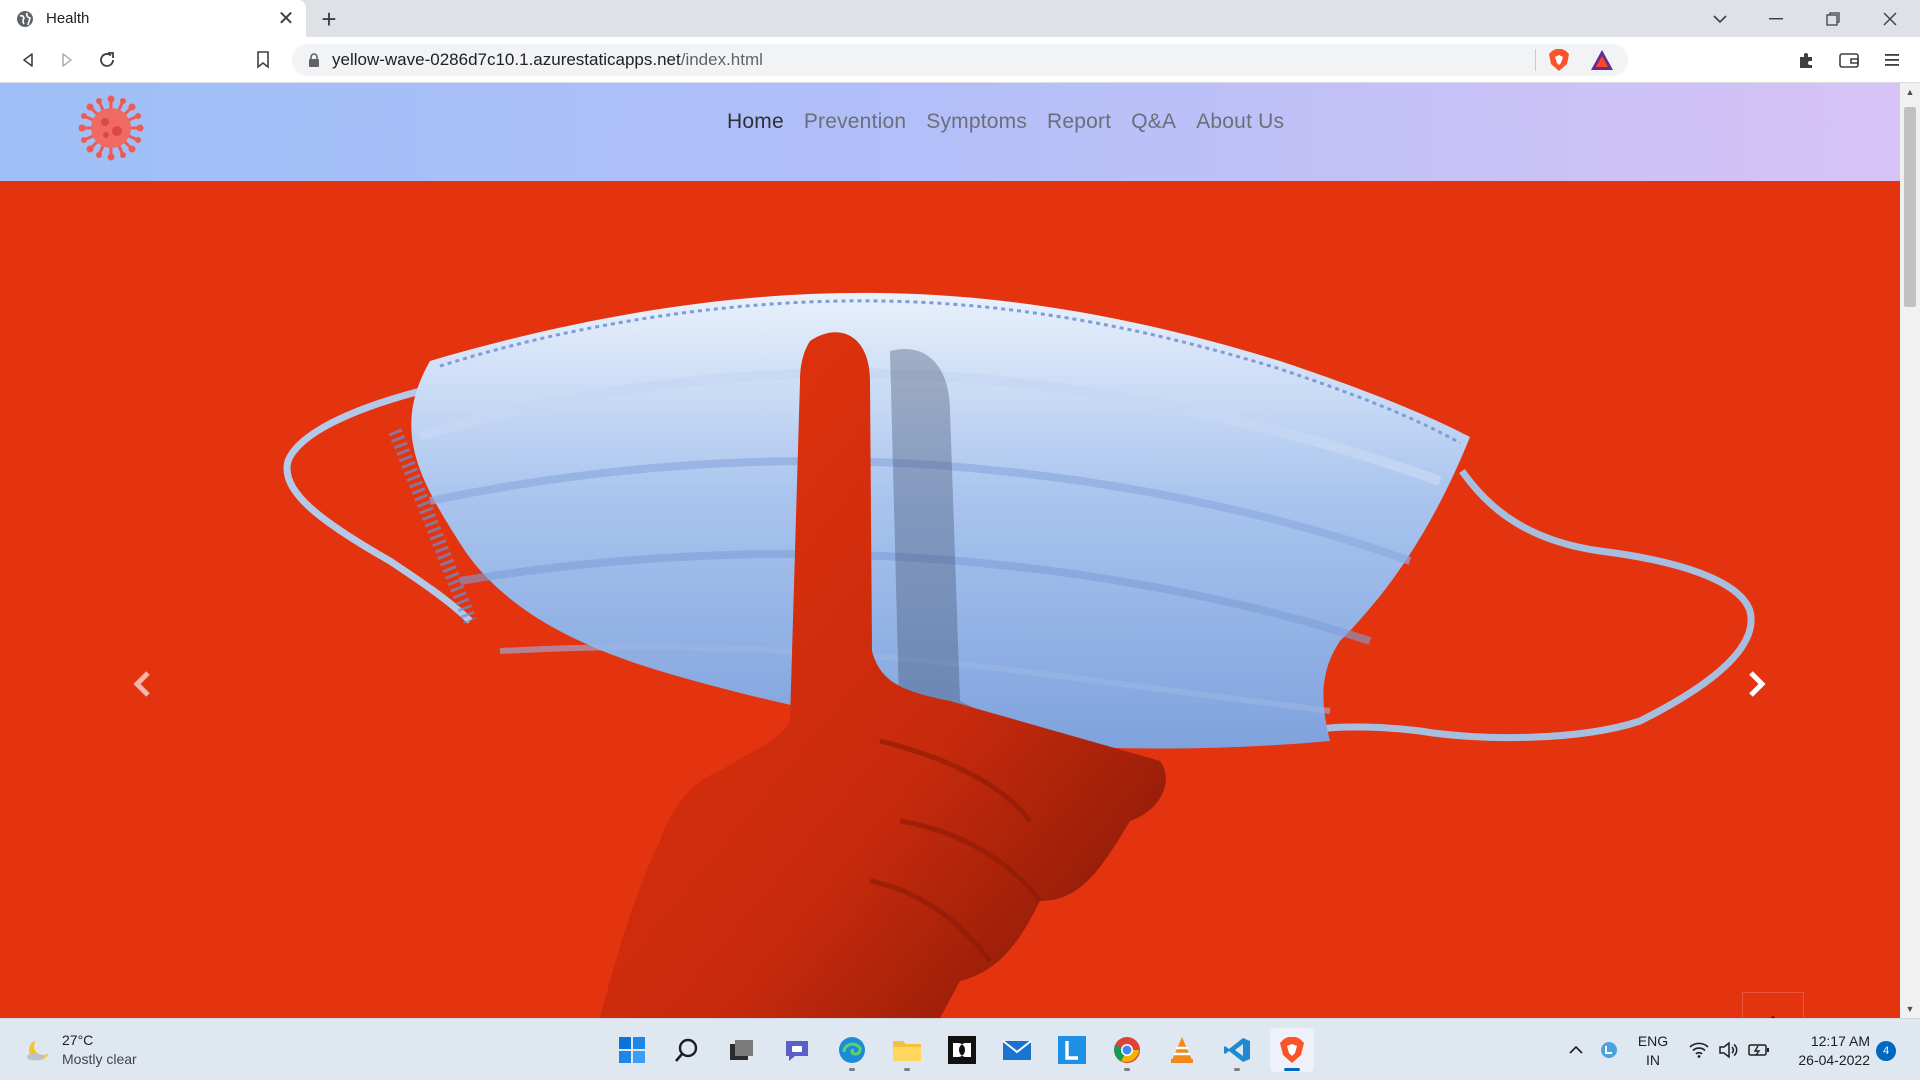 This screenshot has width=1920, height=1081. I want to click on nav-qa: Q&A, so click(1153, 122).